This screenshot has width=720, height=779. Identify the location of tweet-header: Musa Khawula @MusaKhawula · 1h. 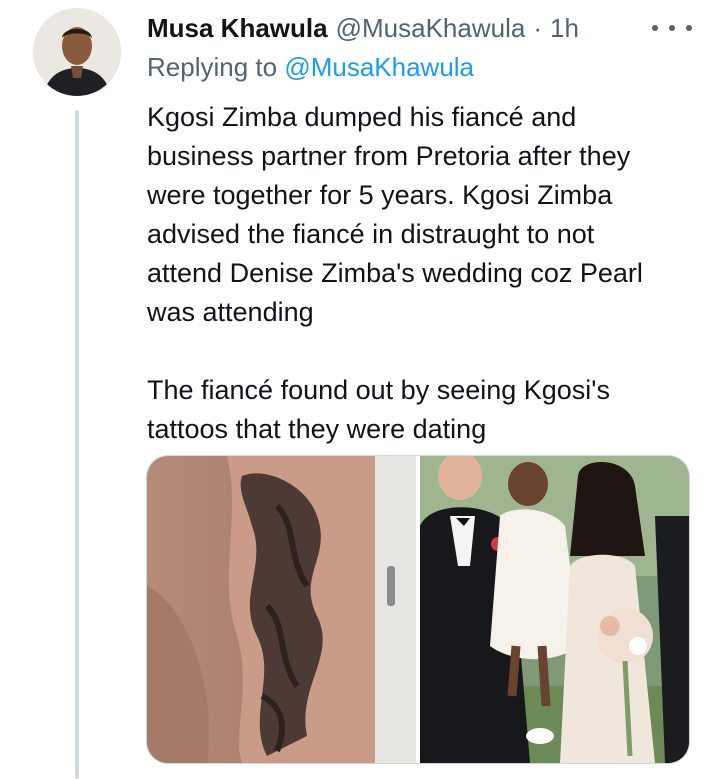
(363, 28).